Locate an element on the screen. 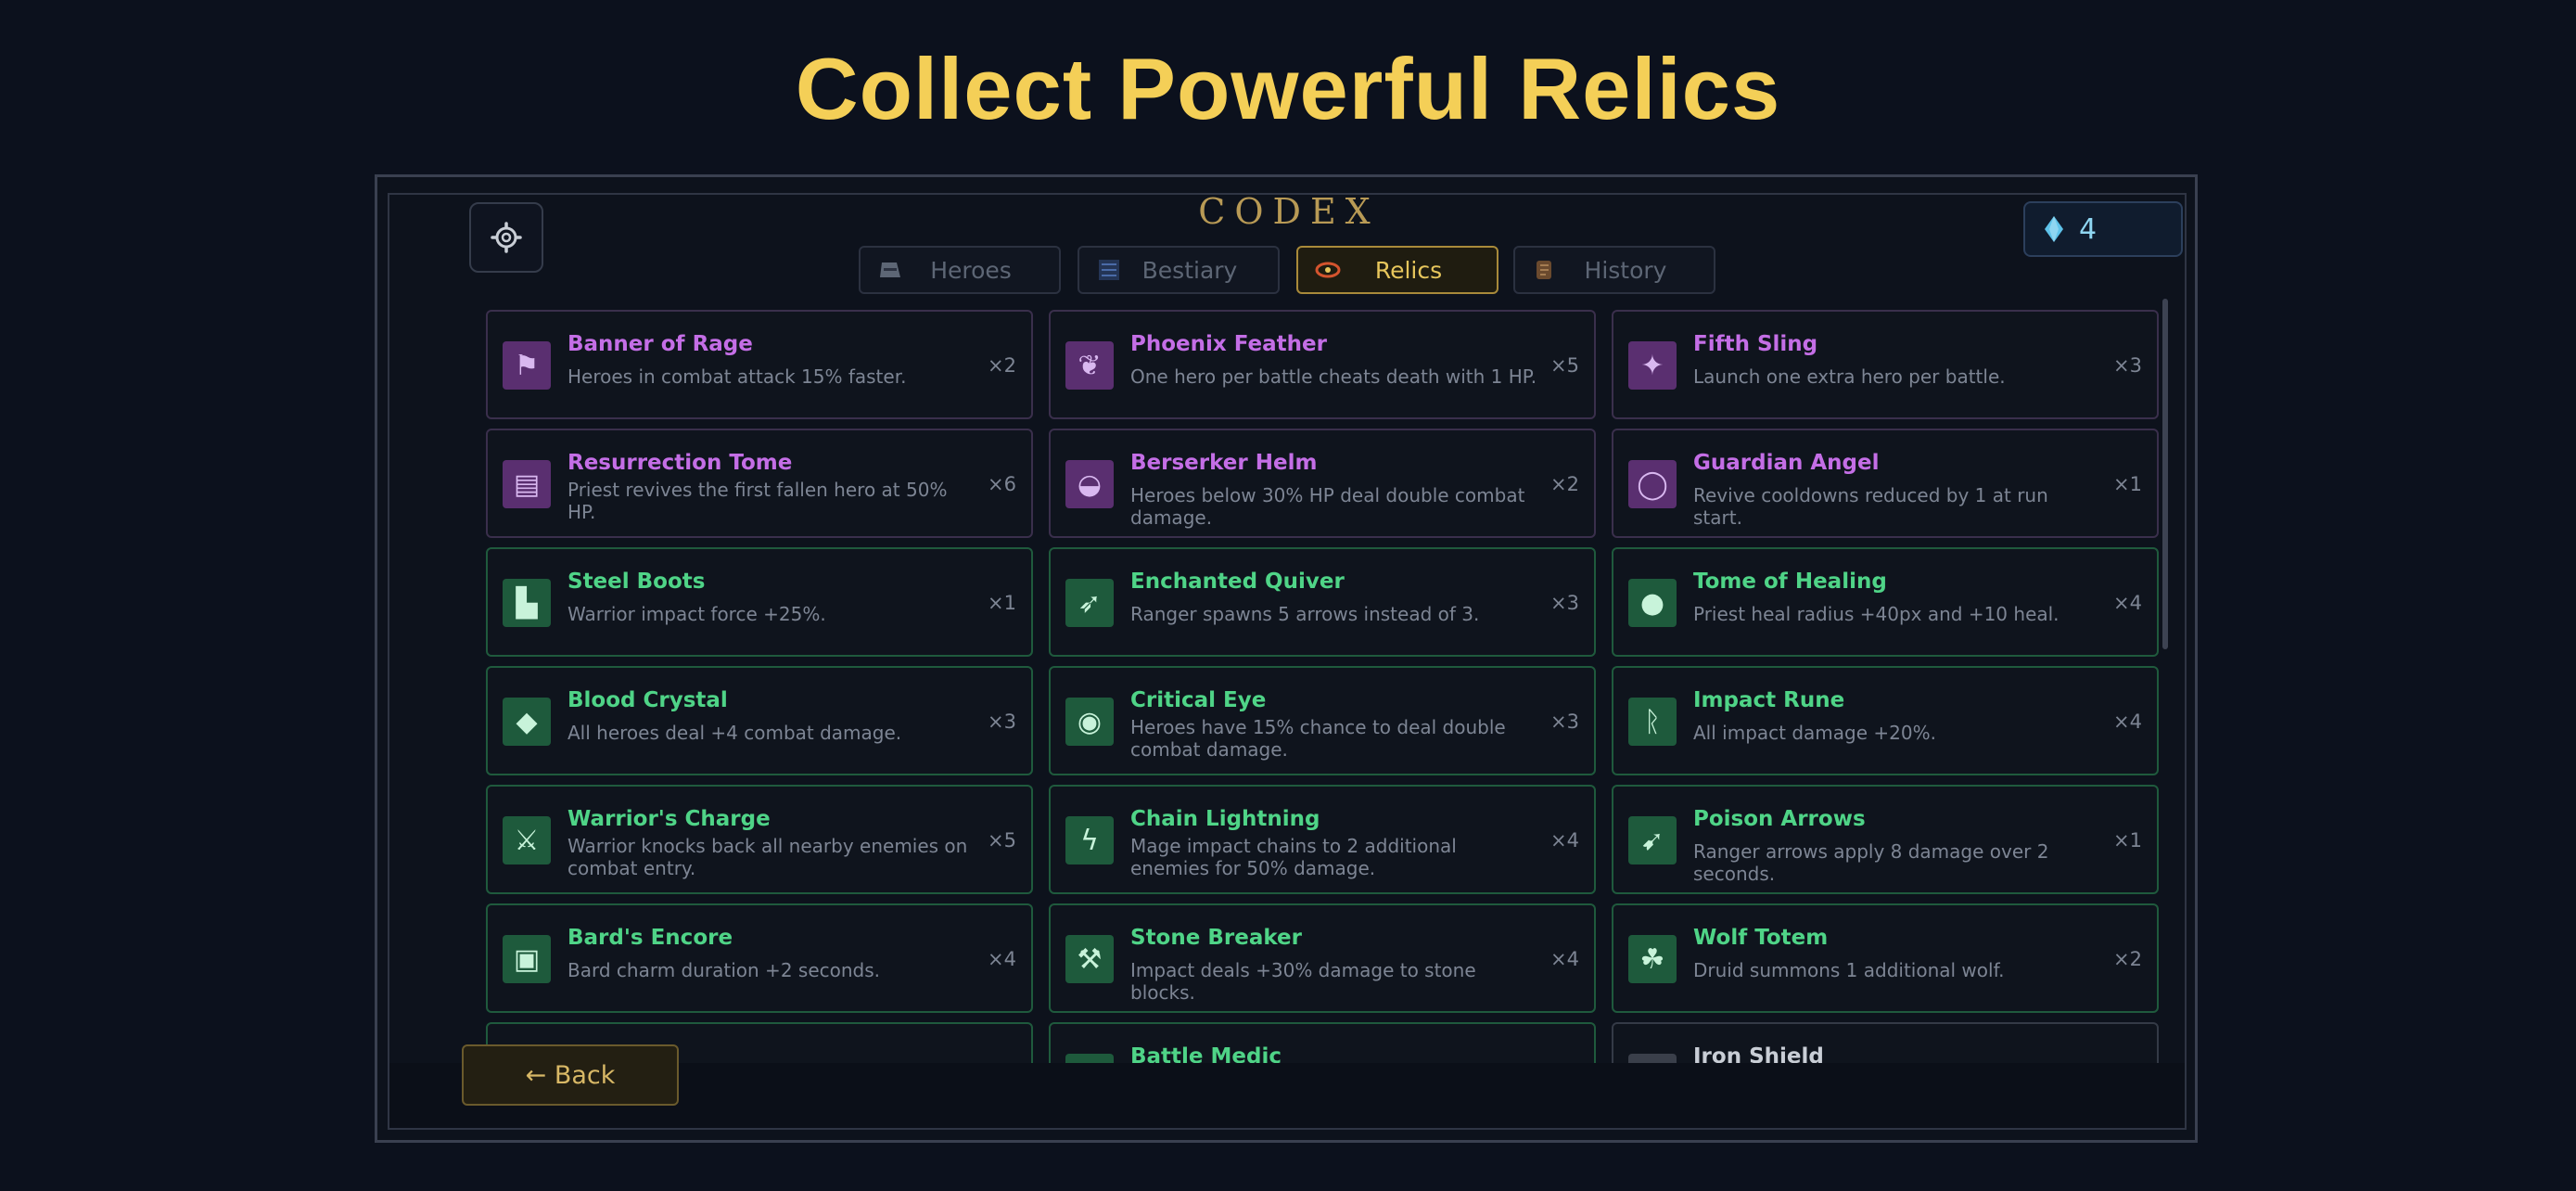 Image resolution: width=2576 pixels, height=1191 pixels. relic-description: Druid summons 1 additional wolf. is located at coordinates (1849, 970).